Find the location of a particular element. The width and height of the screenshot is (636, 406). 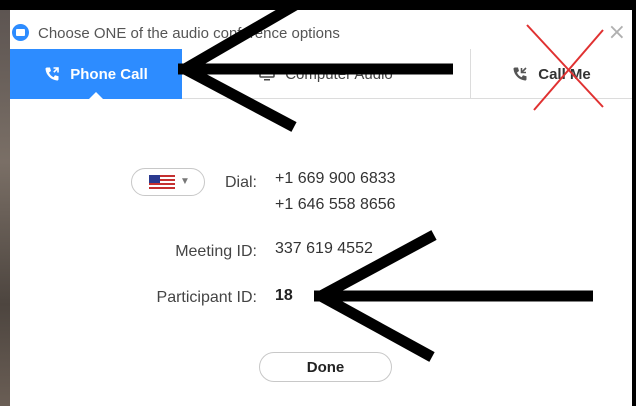

annotation-right-bar is located at coordinates (634, 208).